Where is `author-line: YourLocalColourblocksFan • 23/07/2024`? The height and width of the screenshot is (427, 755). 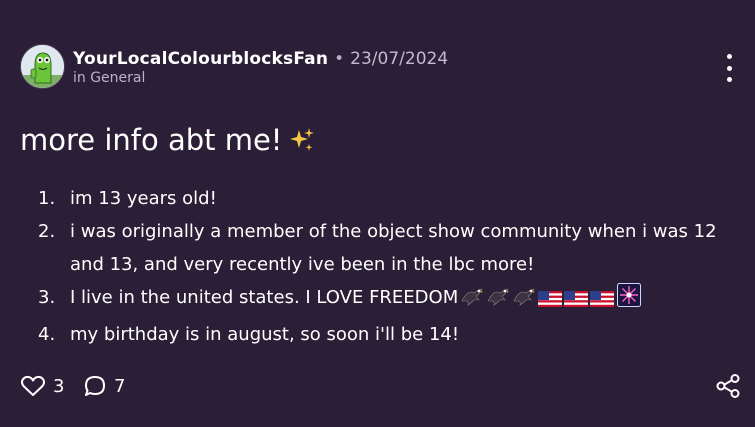
author-line: YourLocalColourblocksFan • 23/07/2024 is located at coordinates (260, 59).